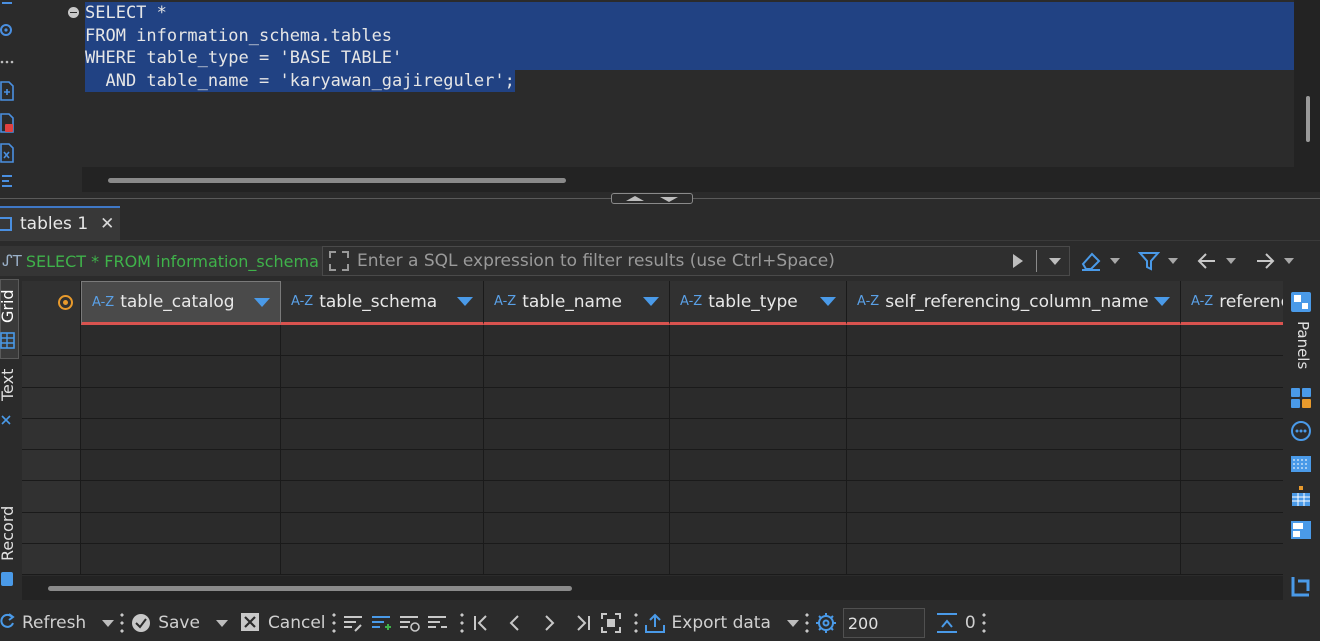 This screenshot has width=1320, height=641. What do you see at coordinates (1149, 261) in the screenshot?
I see `filter-settings-button` at bounding box center [1149, 261].